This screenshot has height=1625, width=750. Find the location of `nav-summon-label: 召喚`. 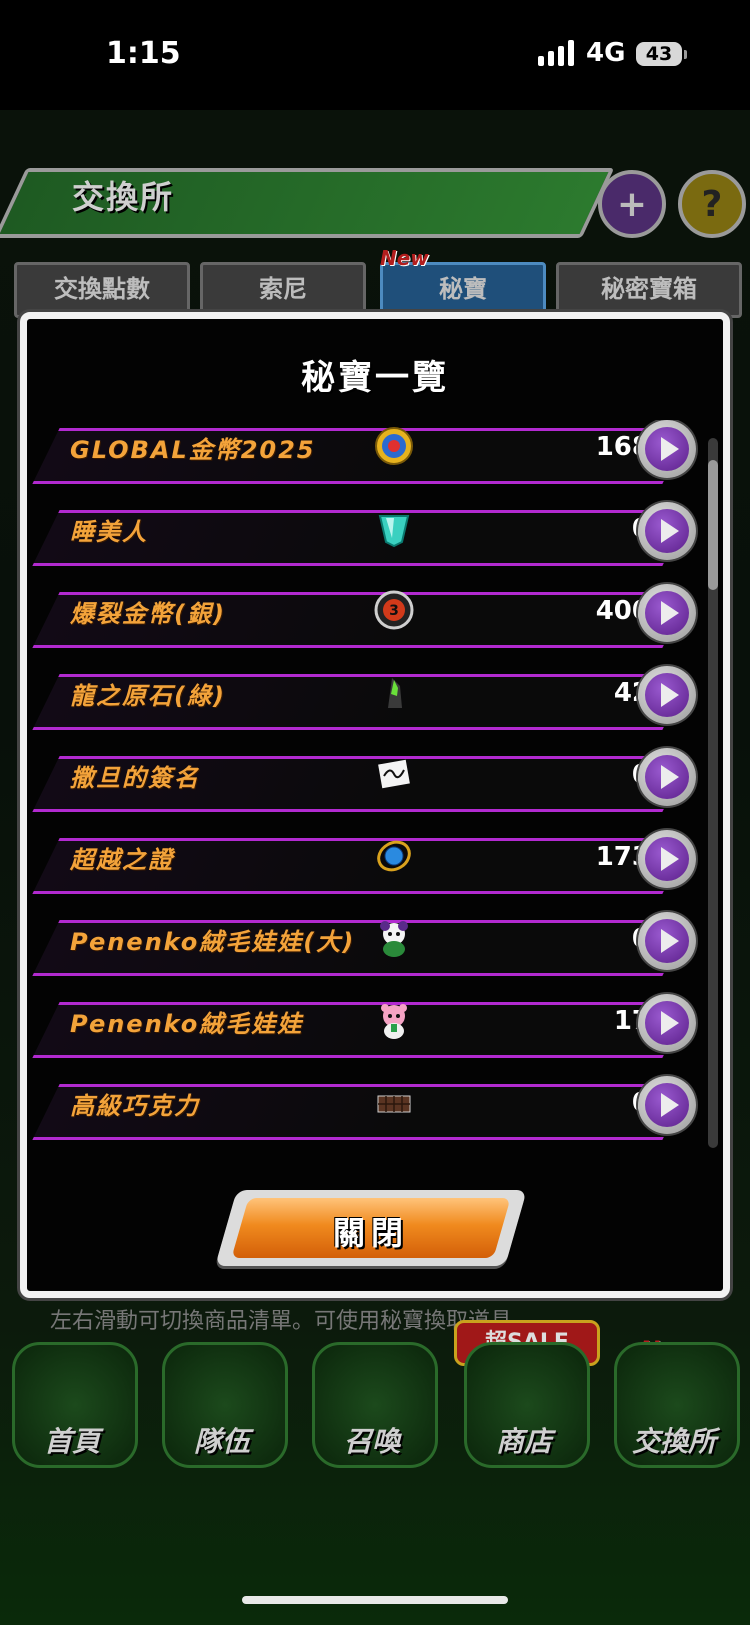

nav-summon-label: 召喚 is located at coordinates (371, 1441).